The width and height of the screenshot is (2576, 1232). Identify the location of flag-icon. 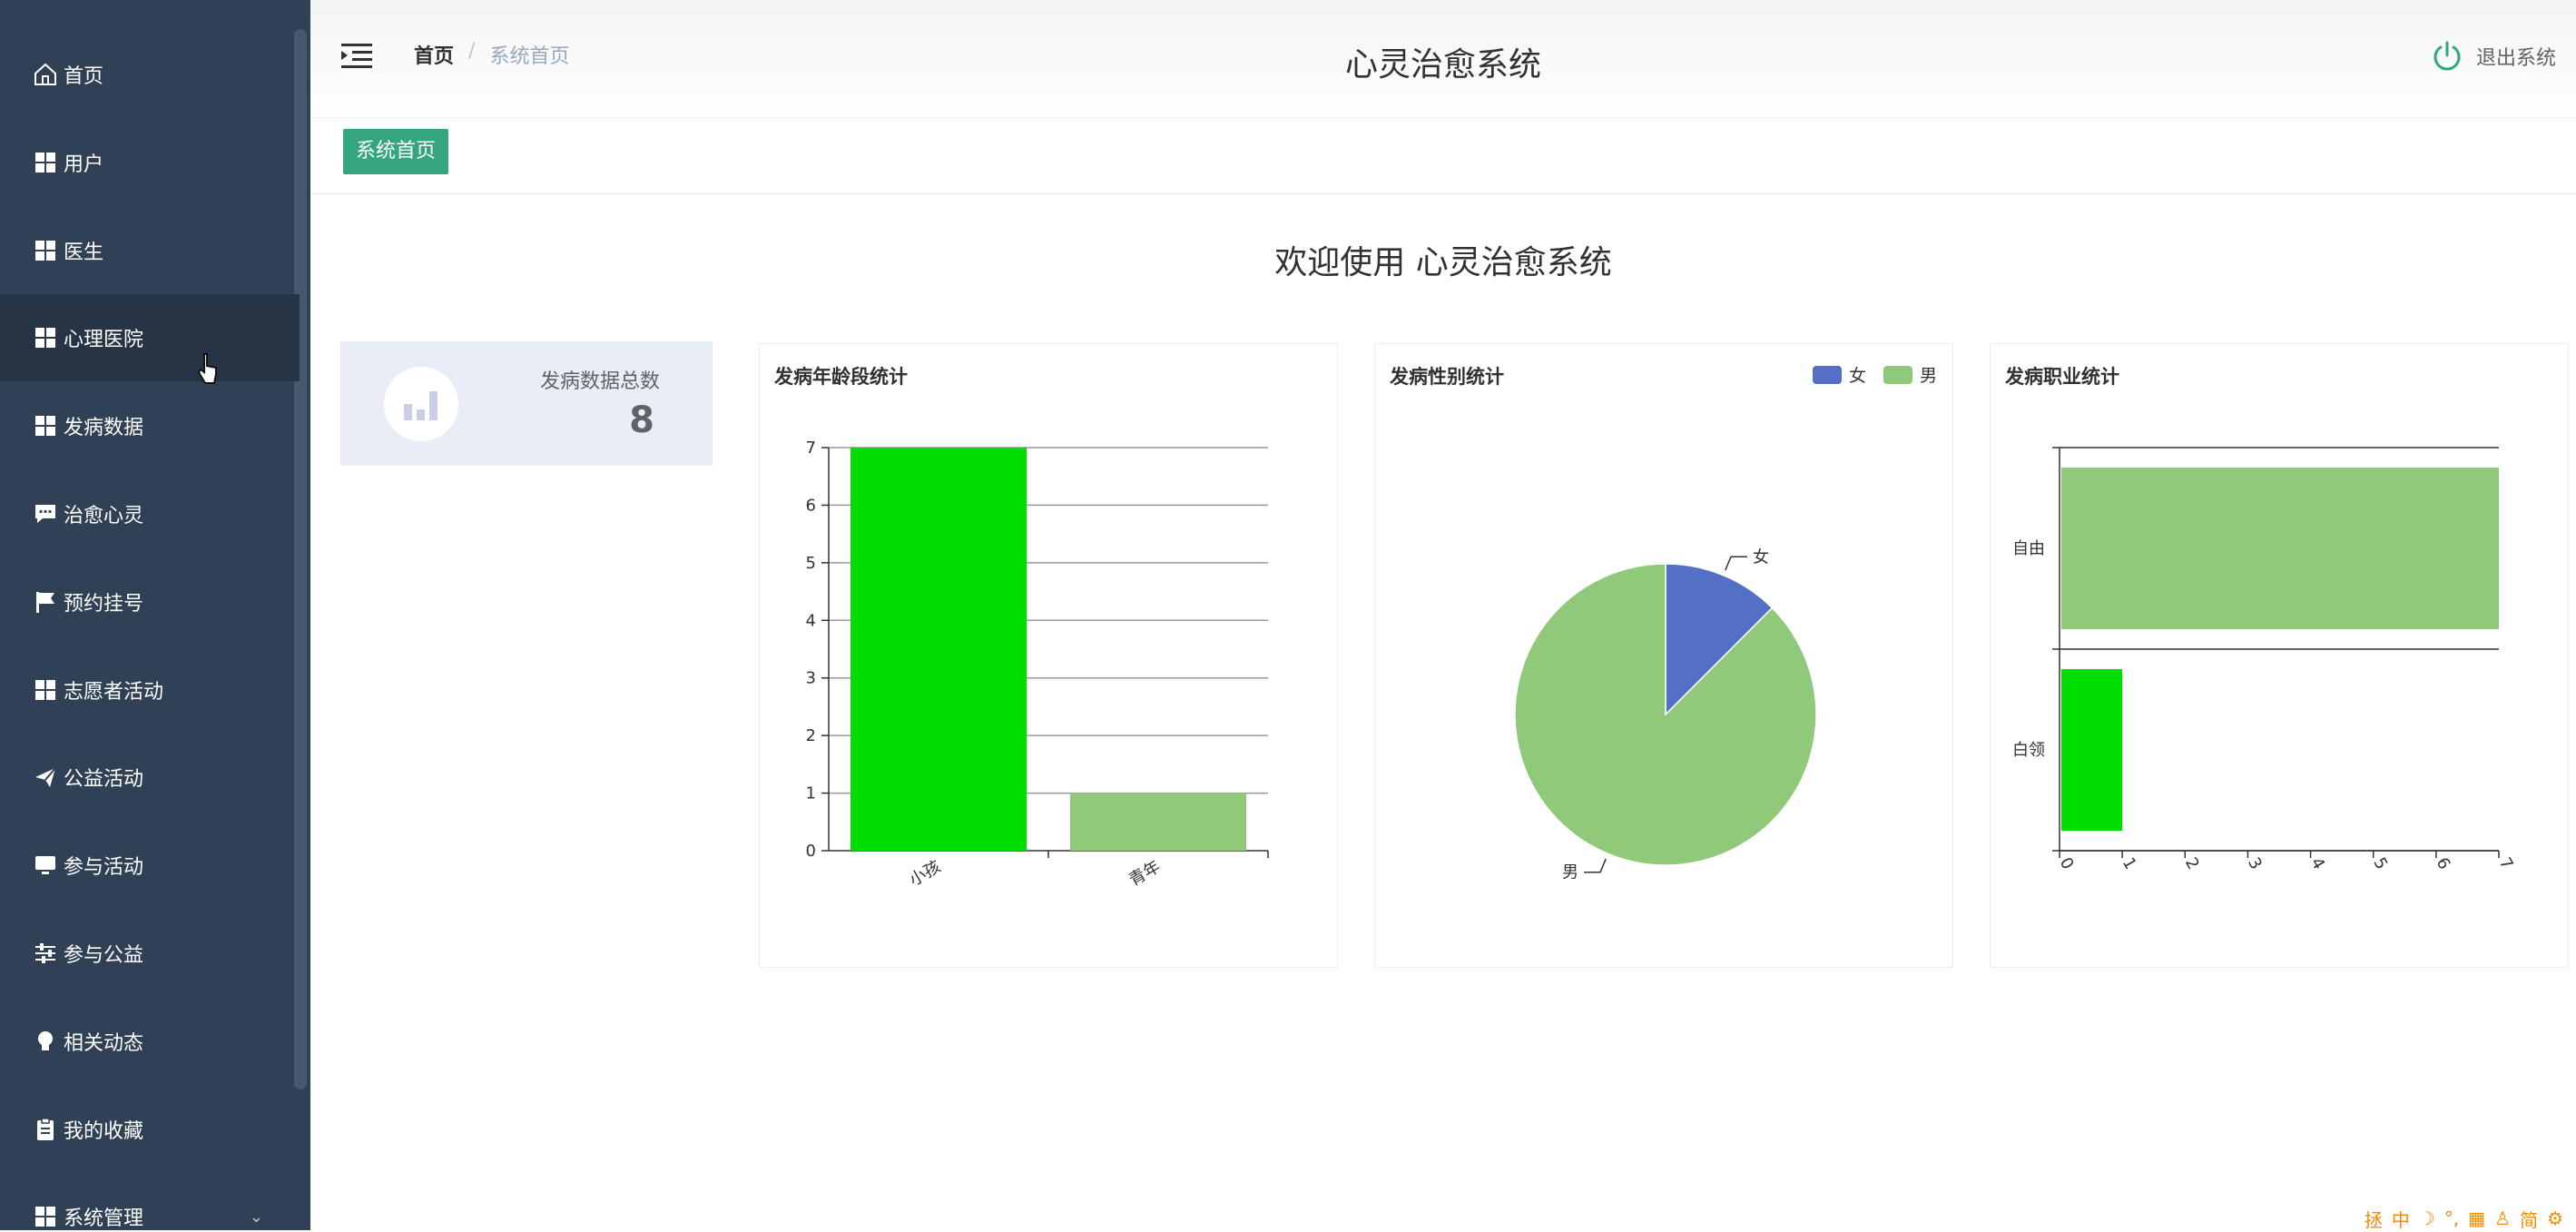
(45, 602).